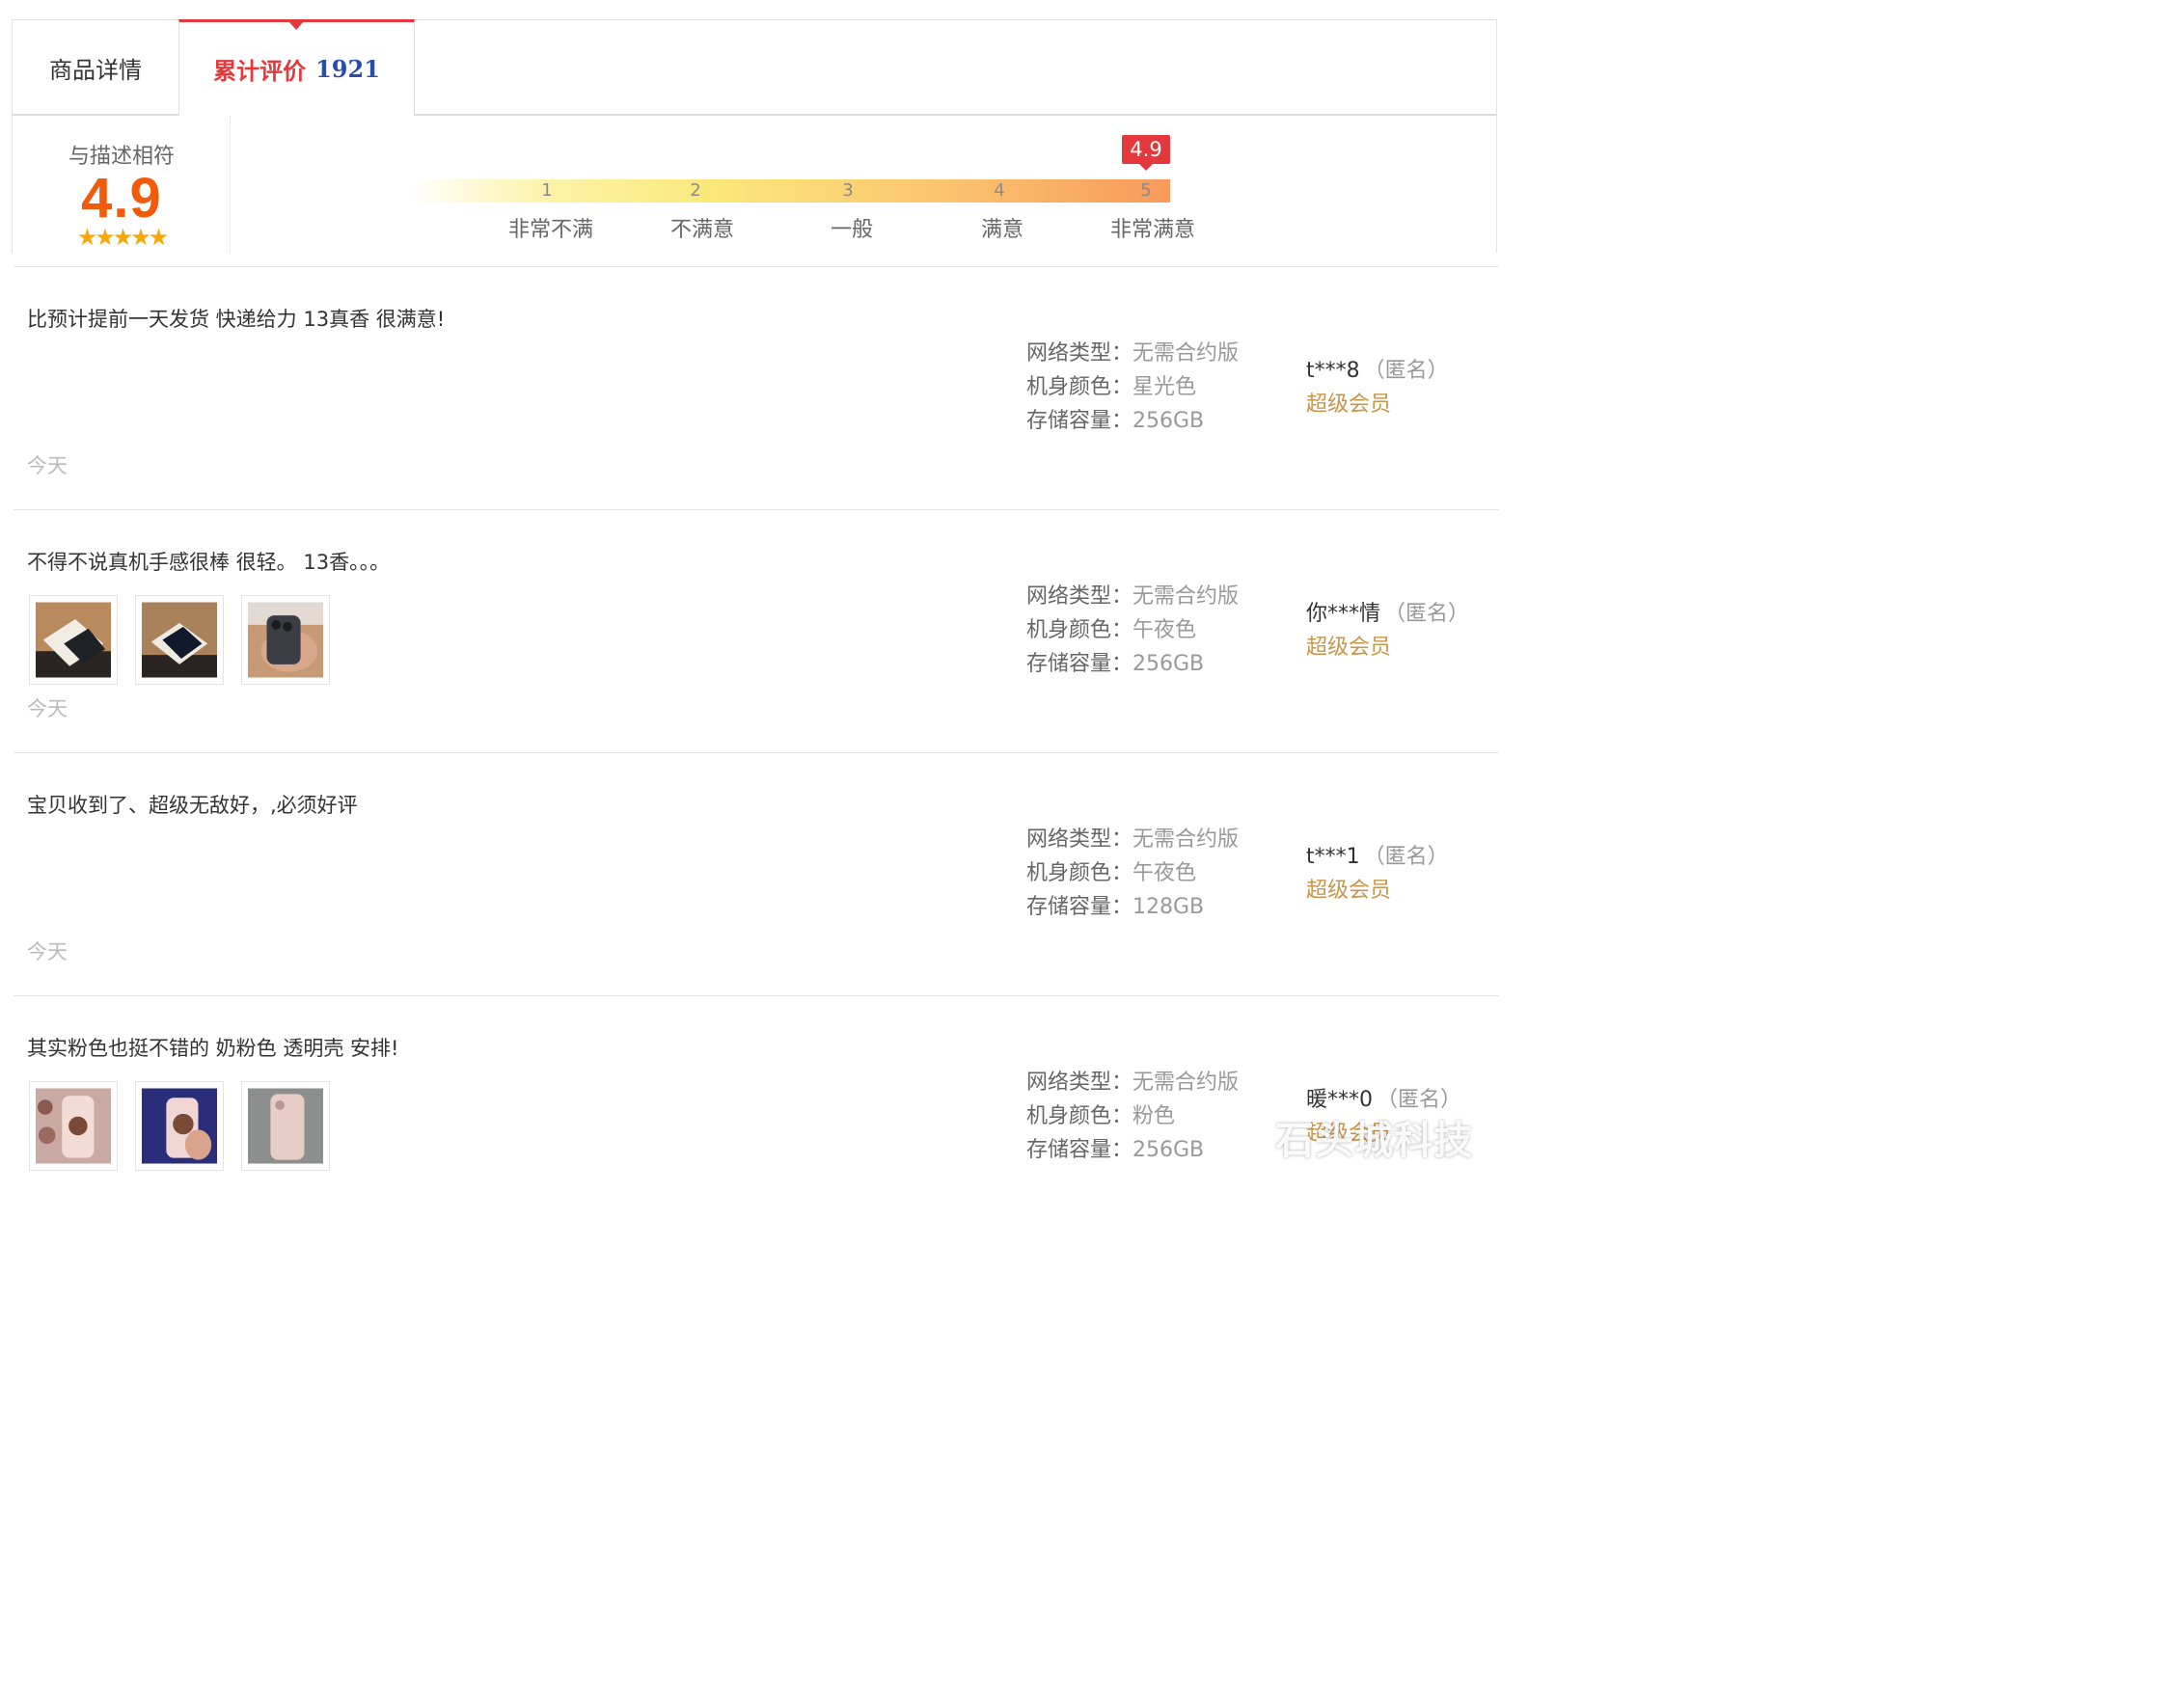 The width and height of the screenshot is (2183, 1708). I want to click on review-text: 其实粉色也挺不错的 奶粉色 透明壳 安排!, so click(213, 1048).